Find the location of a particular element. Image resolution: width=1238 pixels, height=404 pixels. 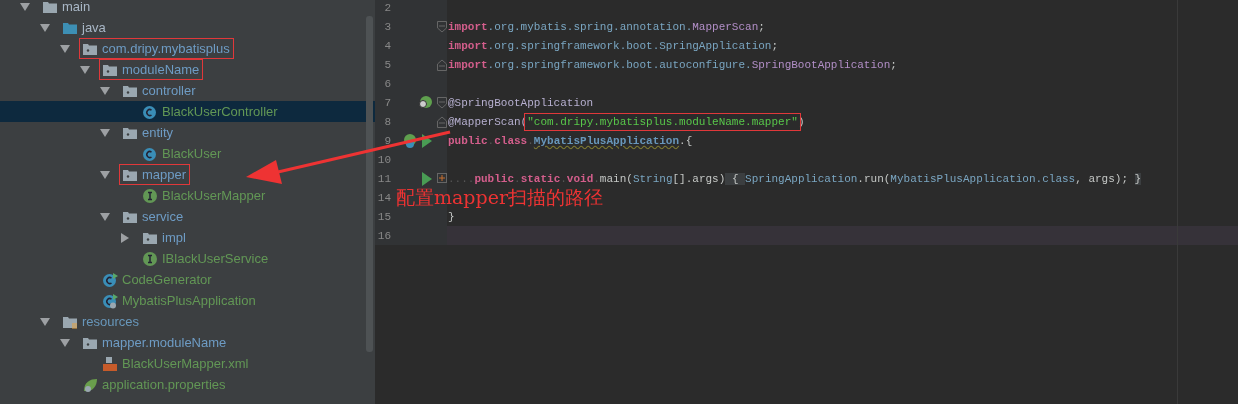

line-number: 10 is located at coordinates (383, 159).